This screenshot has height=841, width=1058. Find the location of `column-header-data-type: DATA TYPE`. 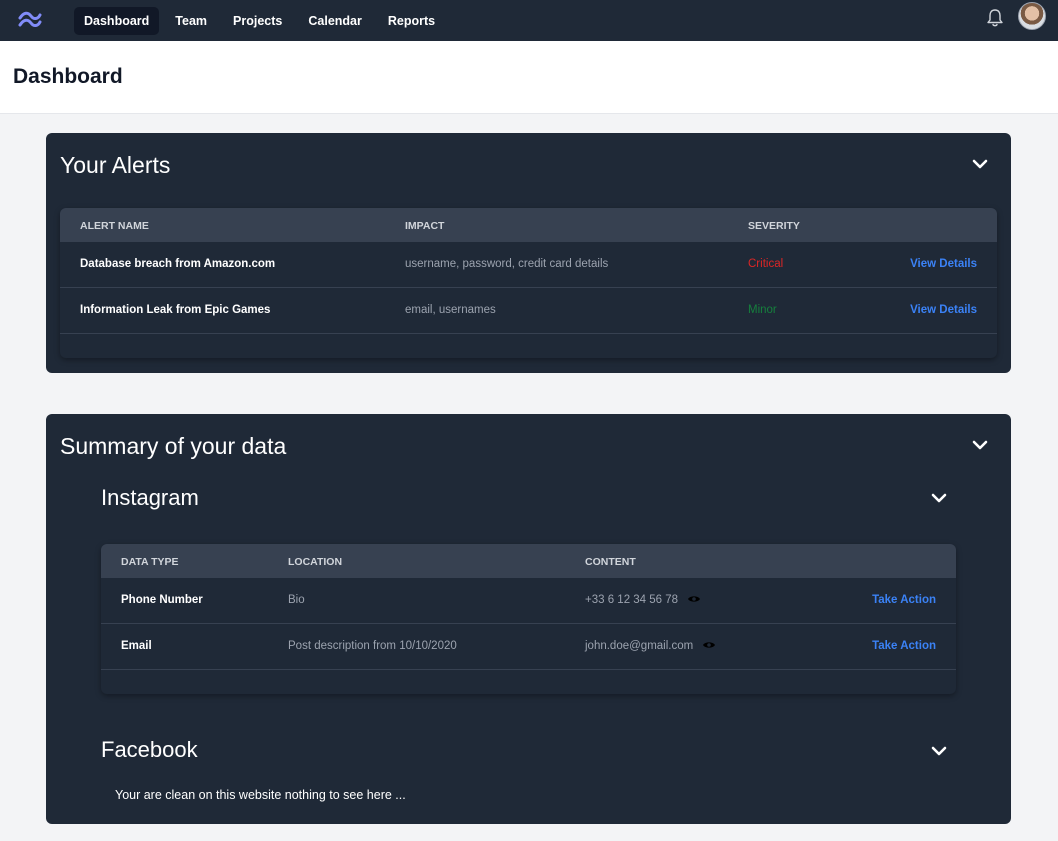

column-header-data-type: DATA TYPE is located at coordinates (150, 562).